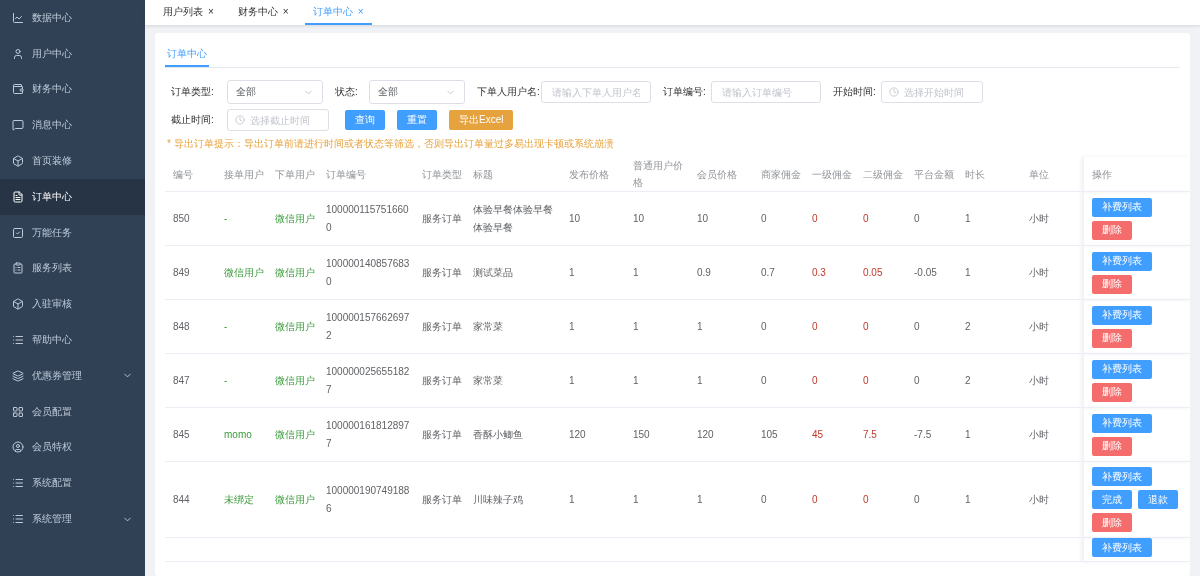  Describe the element at coordinates (390, 144) in the screenshot. I see `notice-text: * 导出订单提示：导出订单前请进行时间或者状态等筛选，否则导出订单量过多易出现卡顿或系统崩溃` at that location.